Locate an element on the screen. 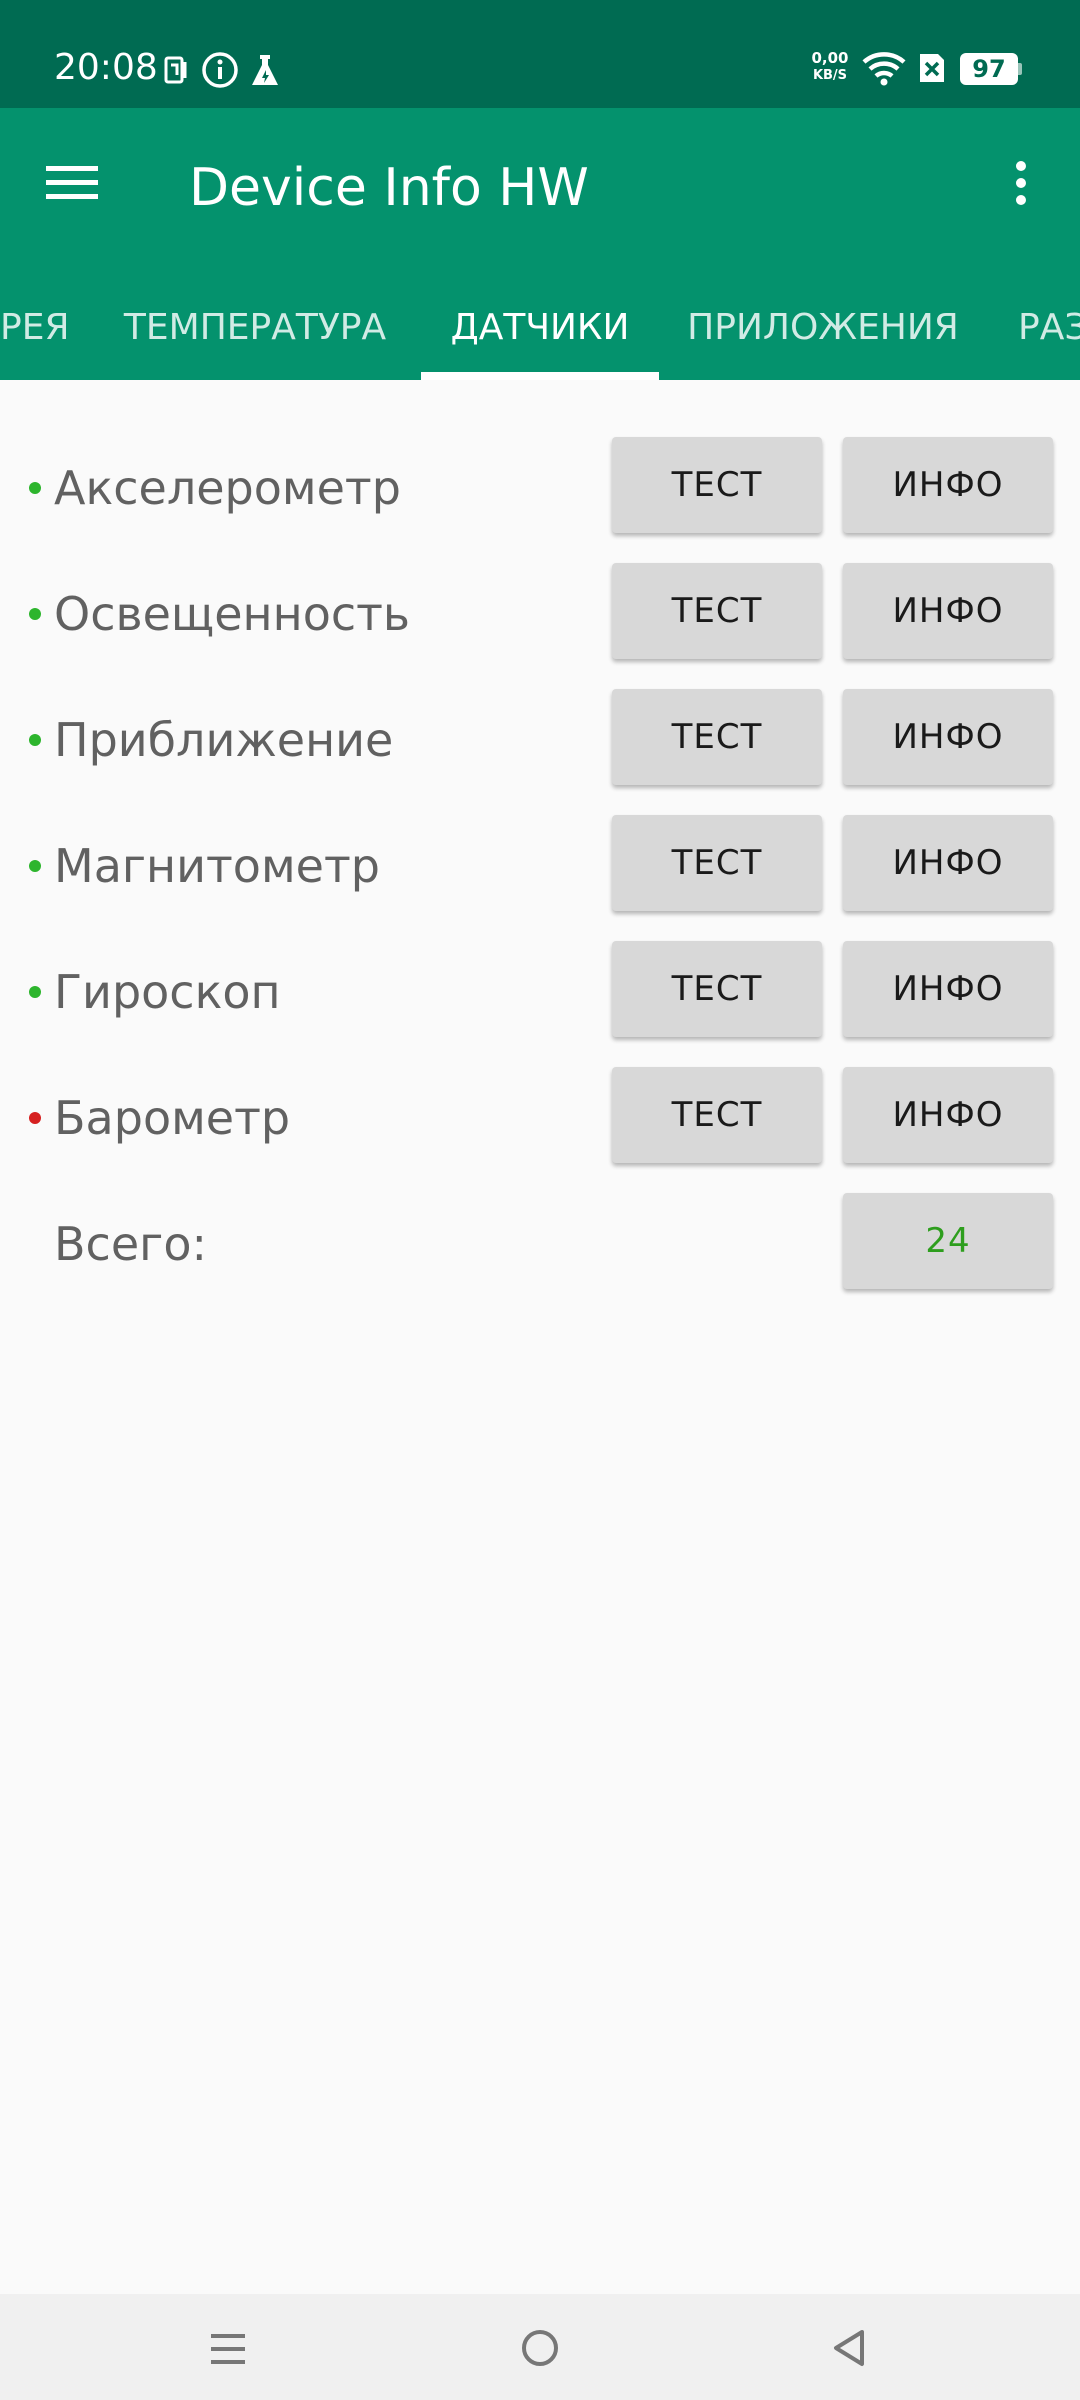 This screenshot has width=1080, height=2400. sim-off-icon is located at coordinates (932, 70).